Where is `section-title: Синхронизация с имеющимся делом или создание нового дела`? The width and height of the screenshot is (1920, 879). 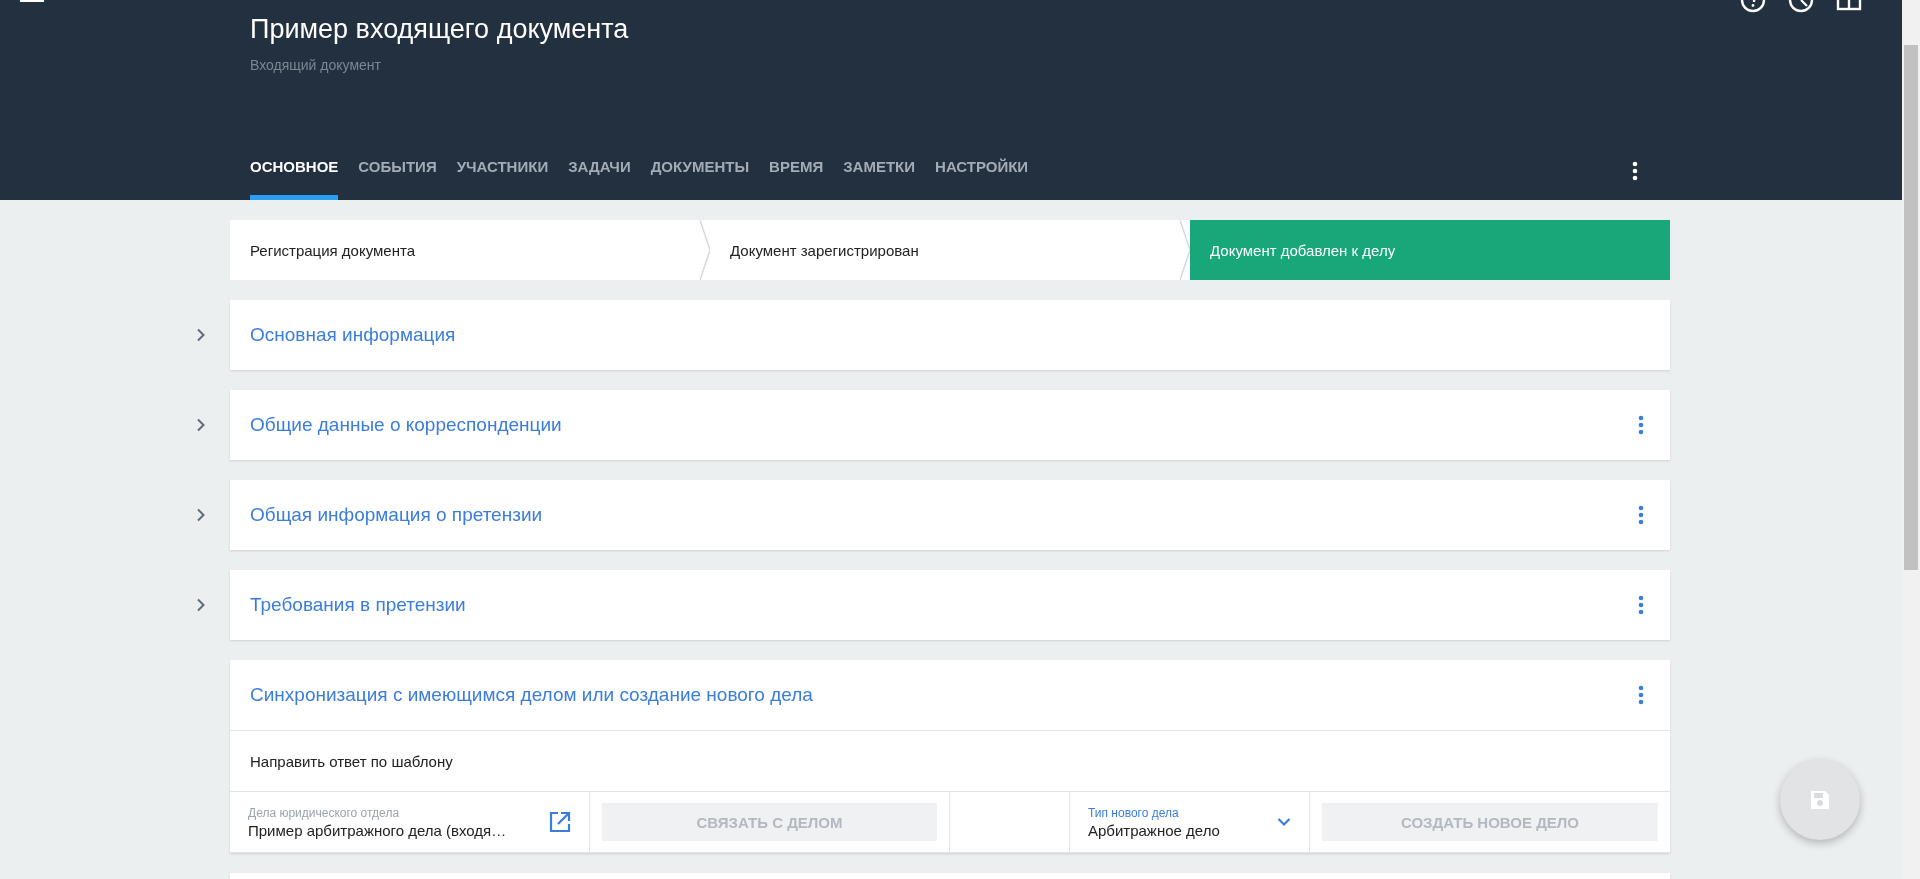 section-title: Синхронизация с имеющимся делом или создание нового дела is located at coordinates (531, 695).